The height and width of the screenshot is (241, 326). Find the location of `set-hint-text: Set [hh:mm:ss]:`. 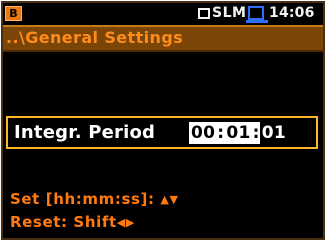

set-hint-text: Set [hh:mm:ss]: is located at coordinates (82, 199).